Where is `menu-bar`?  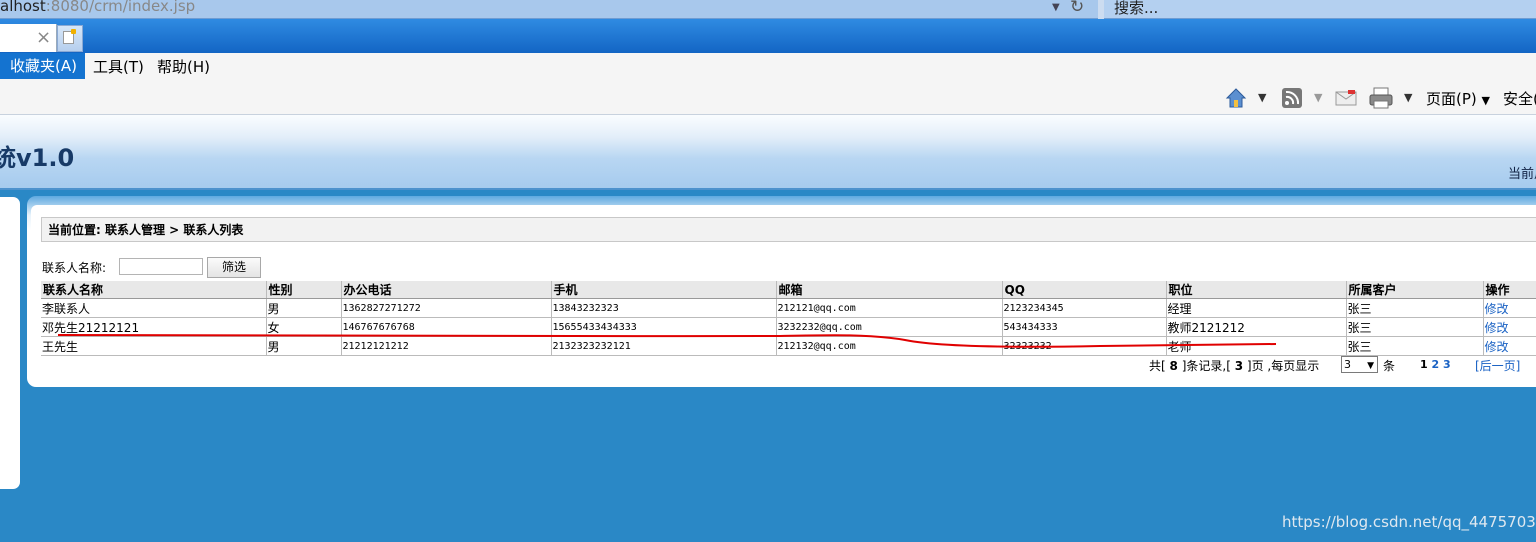
menu-bar is located at coordinates (768, 67).